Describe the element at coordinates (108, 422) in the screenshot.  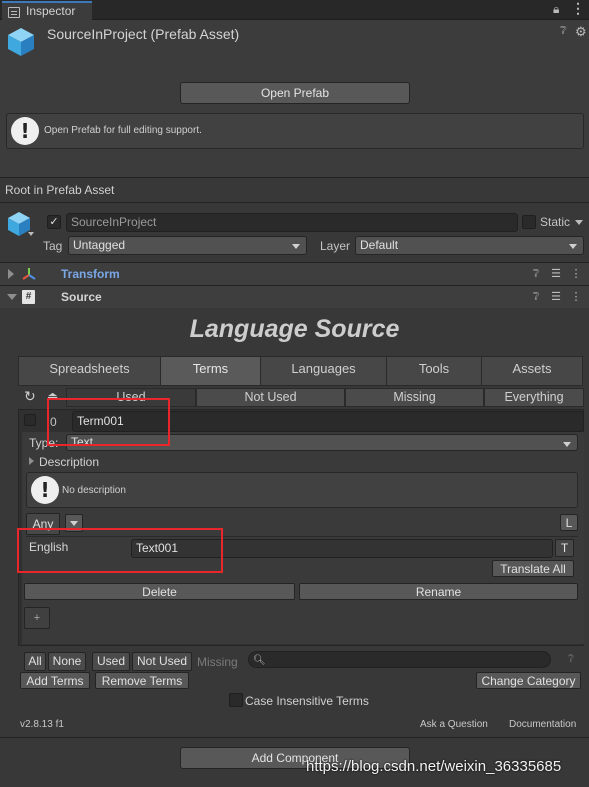
I see `highlight-box-term` at that location.